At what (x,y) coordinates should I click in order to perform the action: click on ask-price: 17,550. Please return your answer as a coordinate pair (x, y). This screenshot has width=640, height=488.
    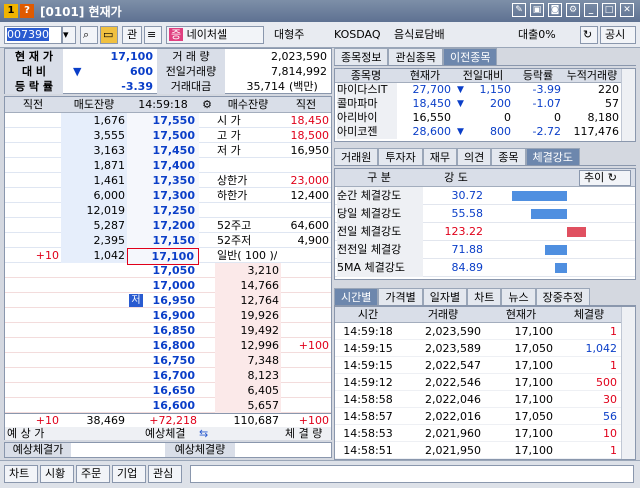
    Looking at the image, I should click on (163, 120).